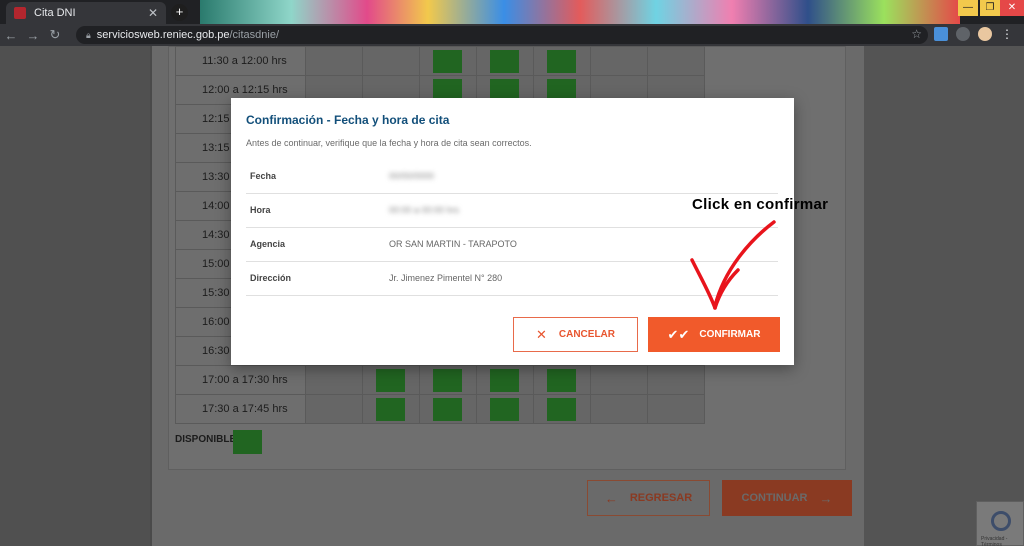 The height and width of the screenshot is (546, 1024). Describe the element at coordinates (661, 498) in the screenshot. I see `regresar-label: REGRESAR` at that location.